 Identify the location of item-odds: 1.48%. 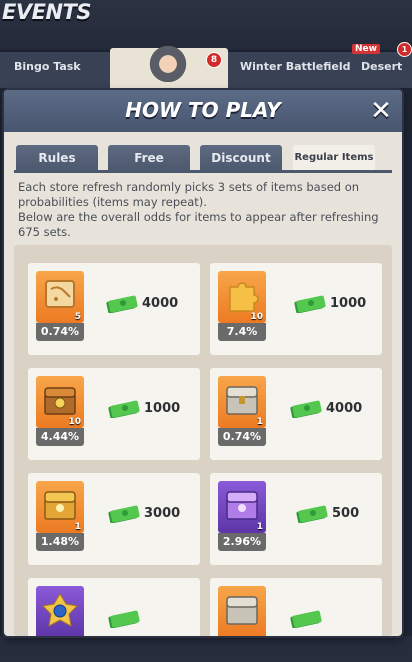
(60, 542).